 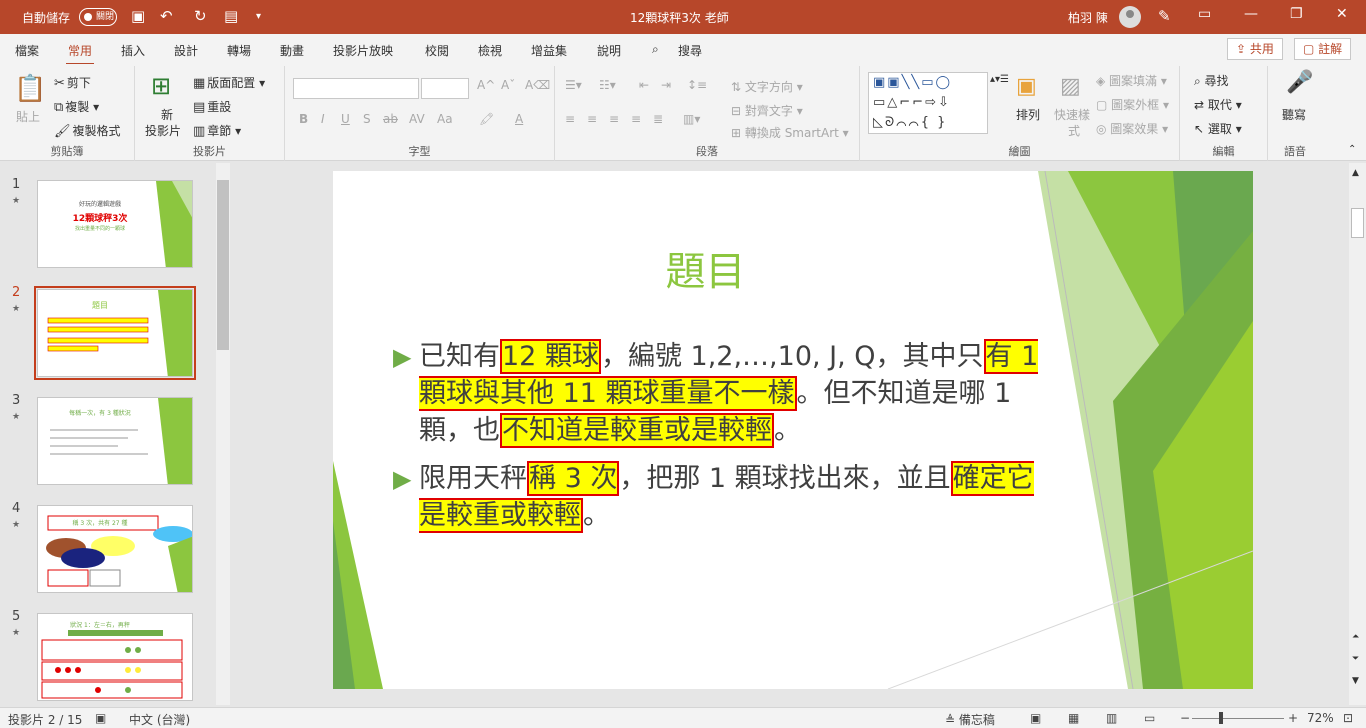 What do you see at coordinates (655, 49) in the screenshot?
I see `search-icon: ⌕` at bounding box center [655, 49].